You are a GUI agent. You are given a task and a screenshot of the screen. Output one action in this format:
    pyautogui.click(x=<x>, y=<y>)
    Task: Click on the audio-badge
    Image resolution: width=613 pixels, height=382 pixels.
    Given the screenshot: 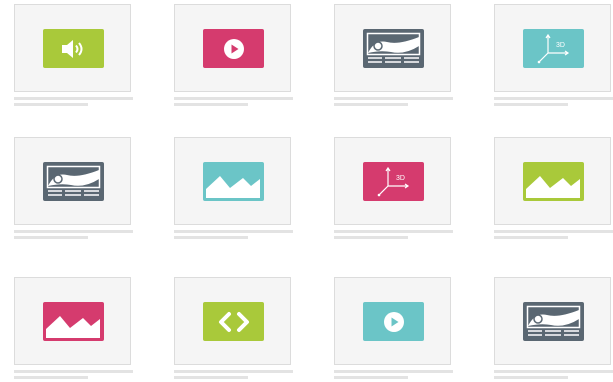 What is the action you would take?
    pyautogui.click(x=73, y=48)
    